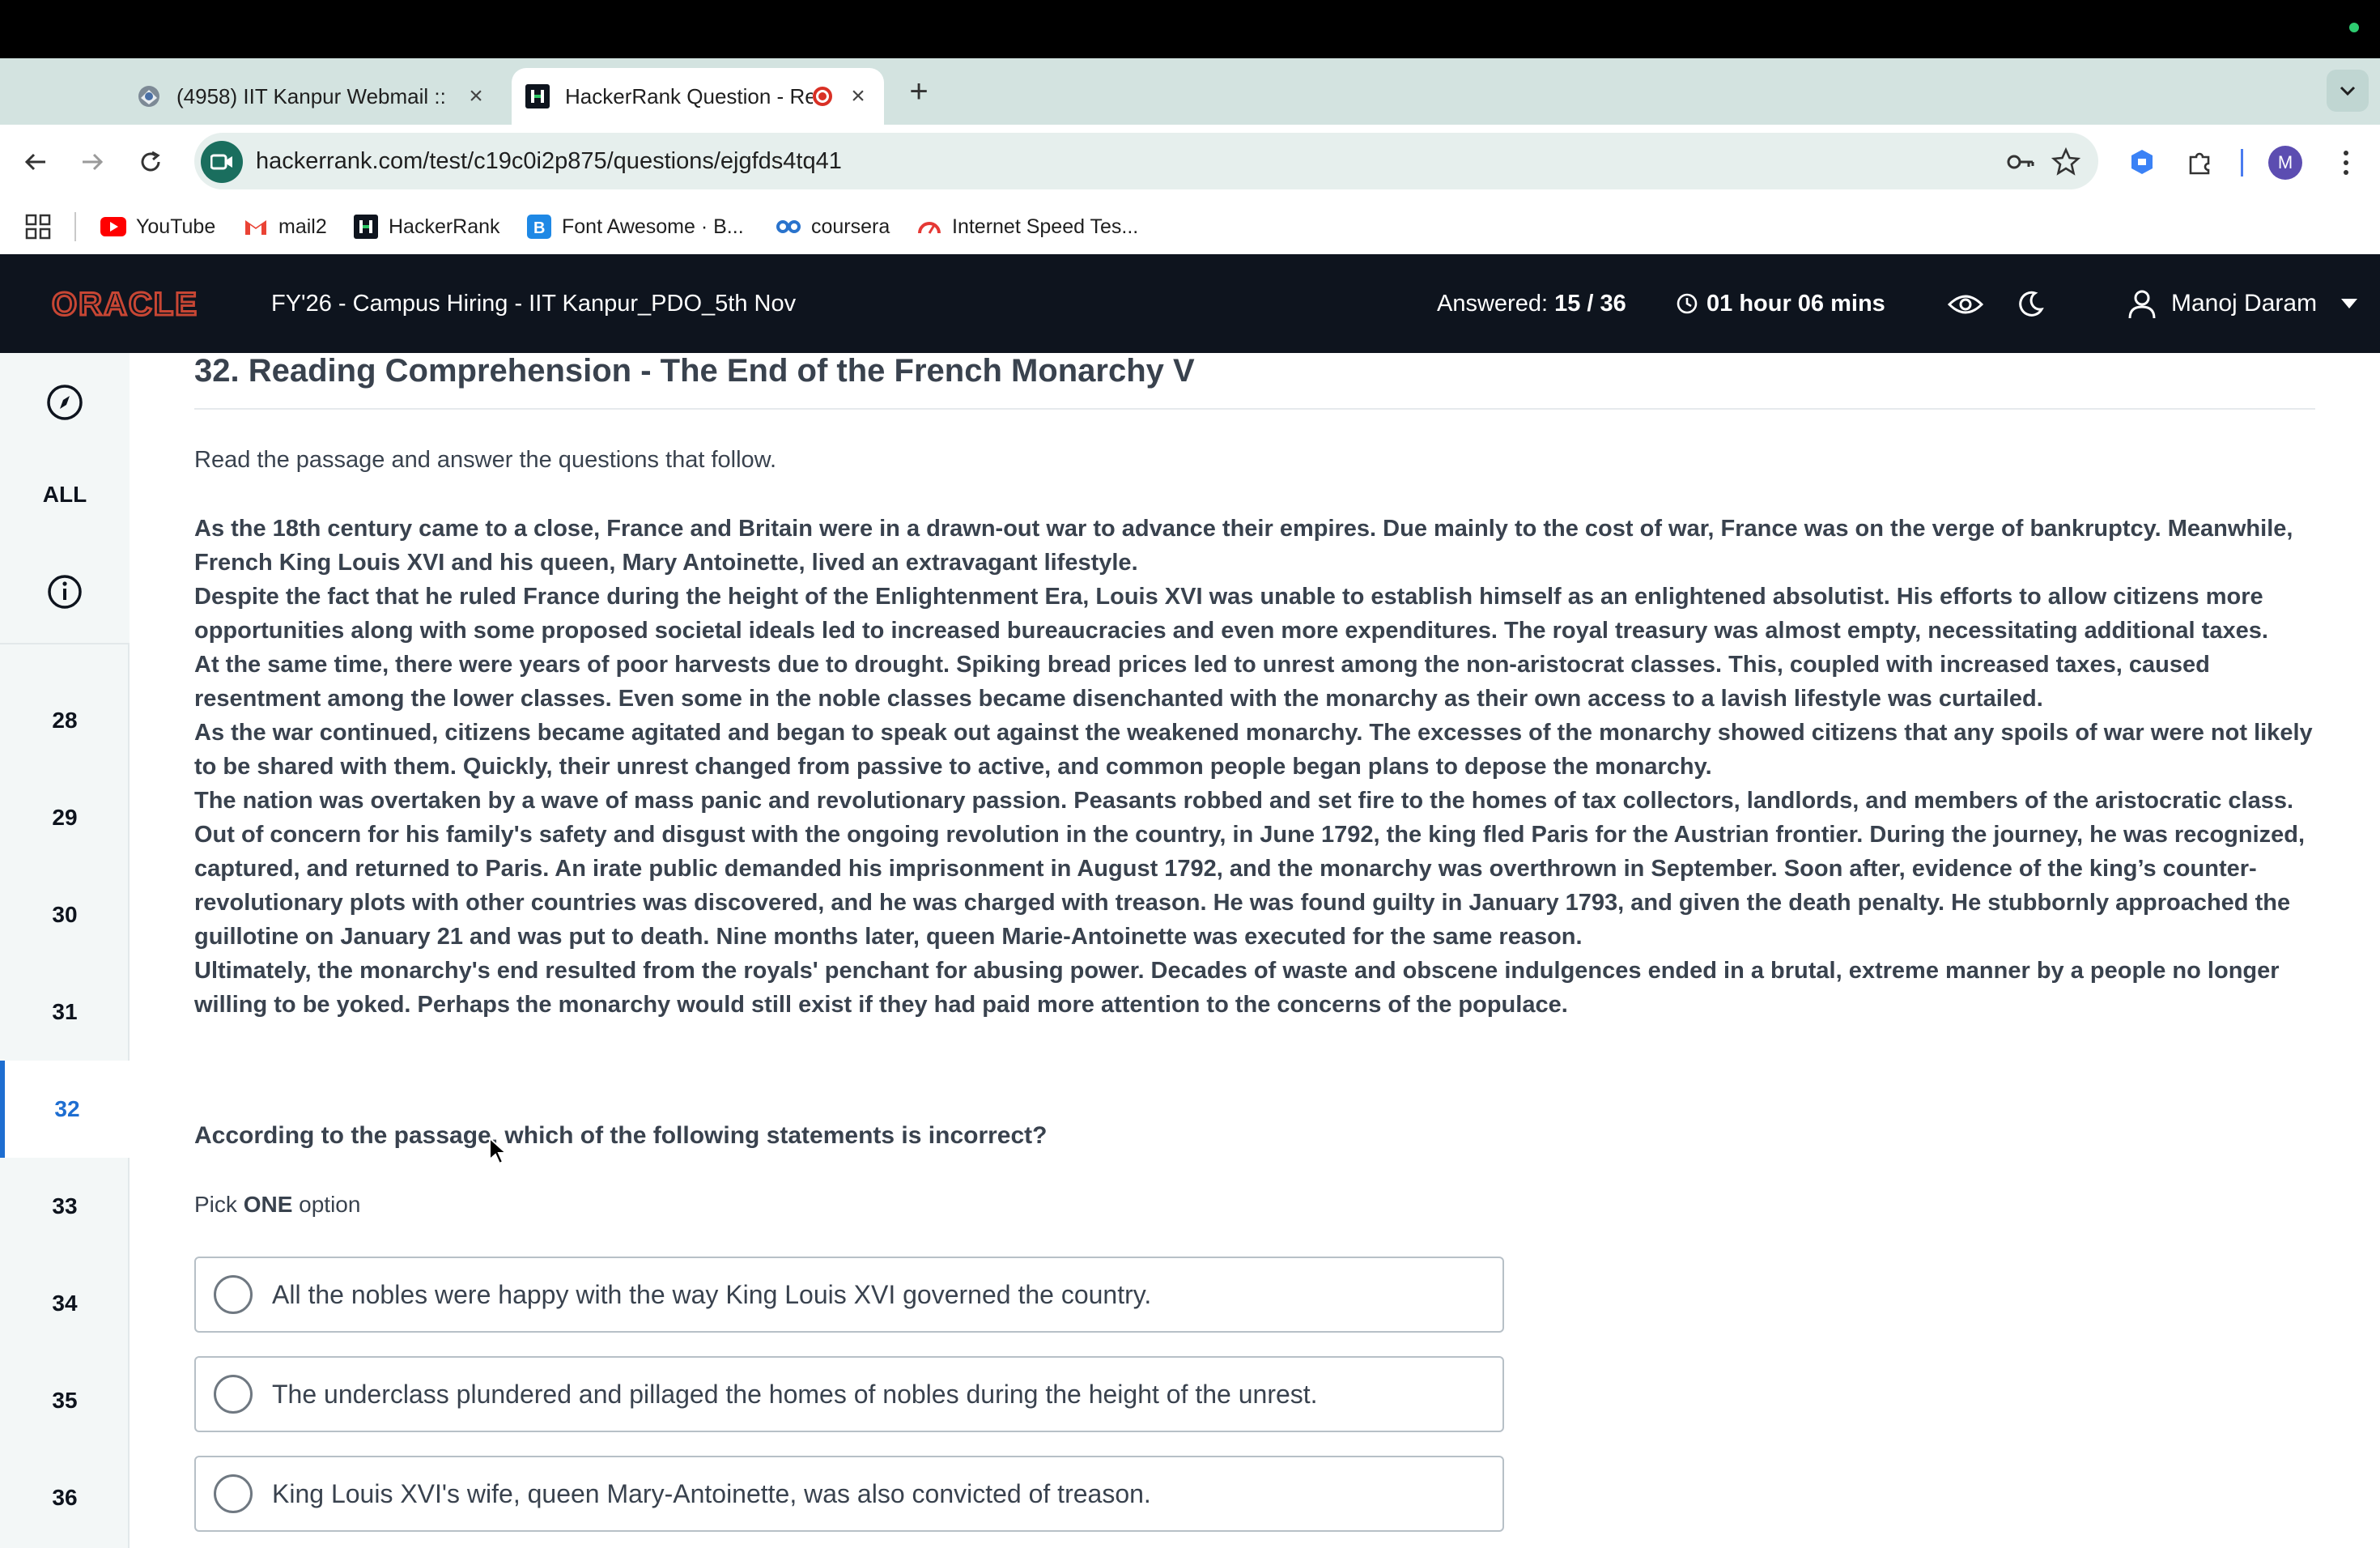  I want to click on extension-icon, so click(2142, 161).